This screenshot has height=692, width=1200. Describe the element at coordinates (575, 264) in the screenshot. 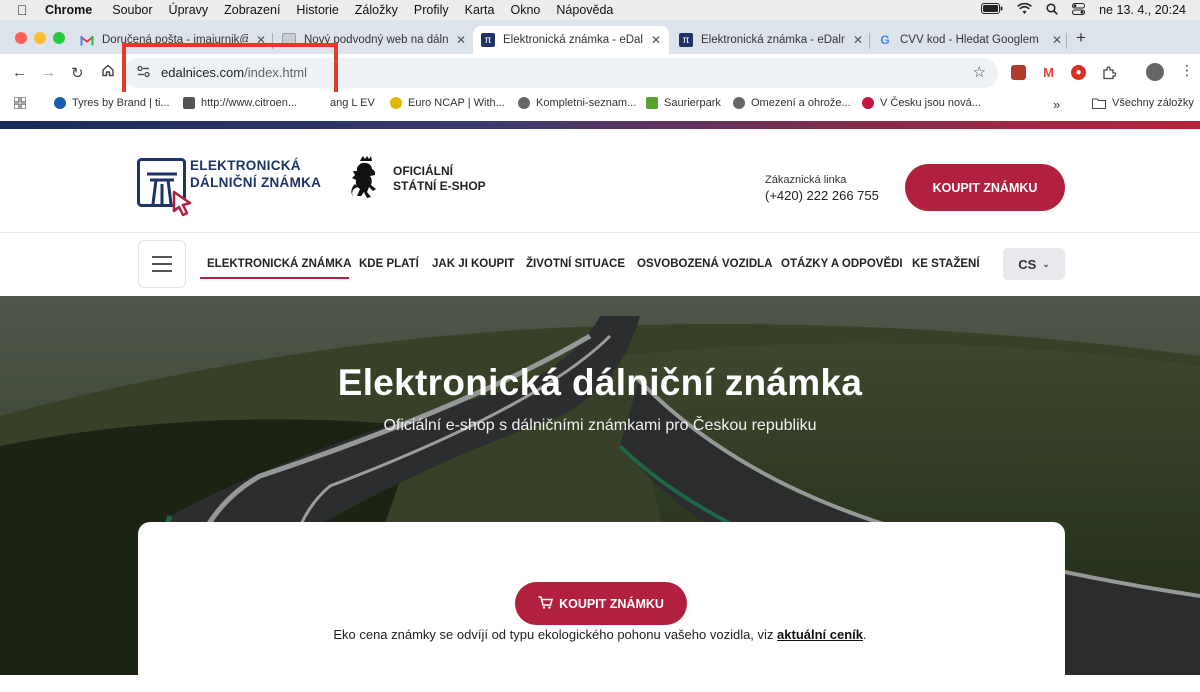

I see `nav-zivotni-situace: ŽIVOTNÍ SITUACE` at that location.